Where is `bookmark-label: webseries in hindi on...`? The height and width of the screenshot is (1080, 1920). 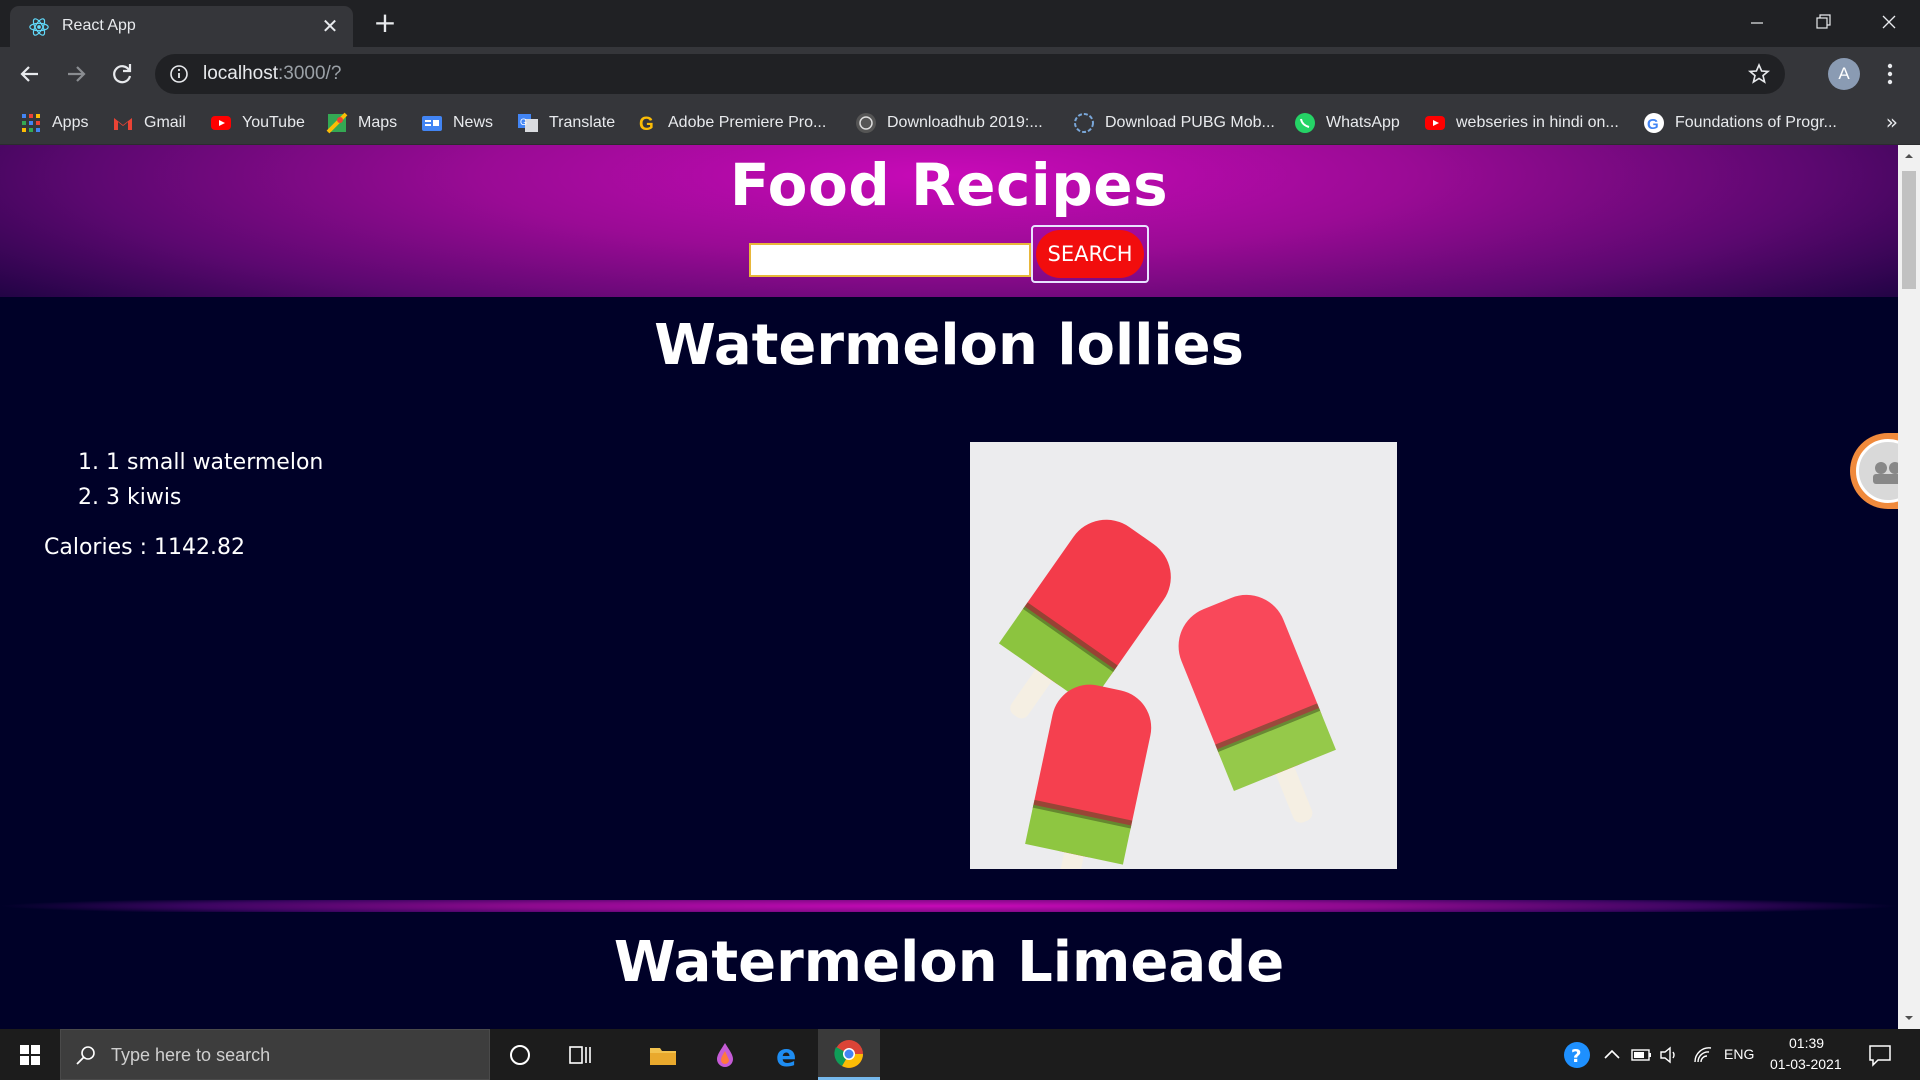
bookmark-label: webseries in hindi on... is located at coordinates (1537, 122).